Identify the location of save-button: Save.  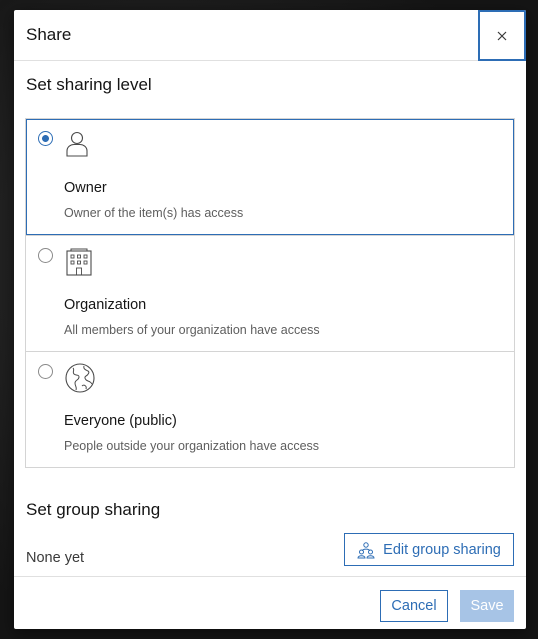
(487, 606).